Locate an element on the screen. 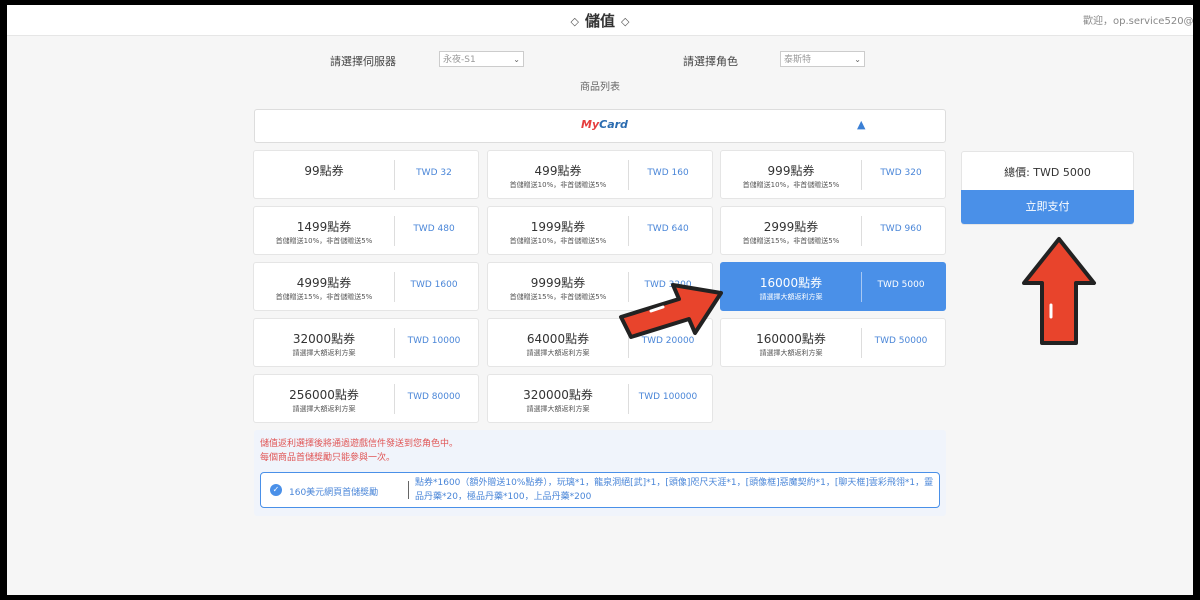  top-bar: ◇ 儲值 ◇ 歡迎，op.service520@gmail.com is located at coordinates (600, 20).